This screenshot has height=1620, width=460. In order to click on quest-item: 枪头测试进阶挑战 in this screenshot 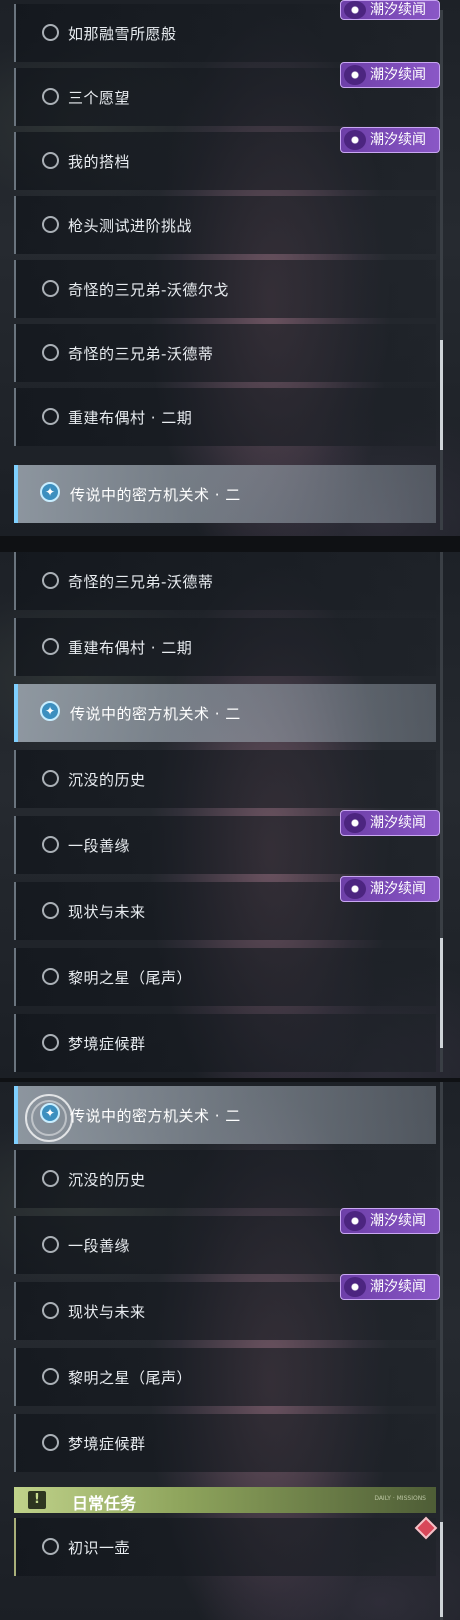, I will do `click(225, 225)`.